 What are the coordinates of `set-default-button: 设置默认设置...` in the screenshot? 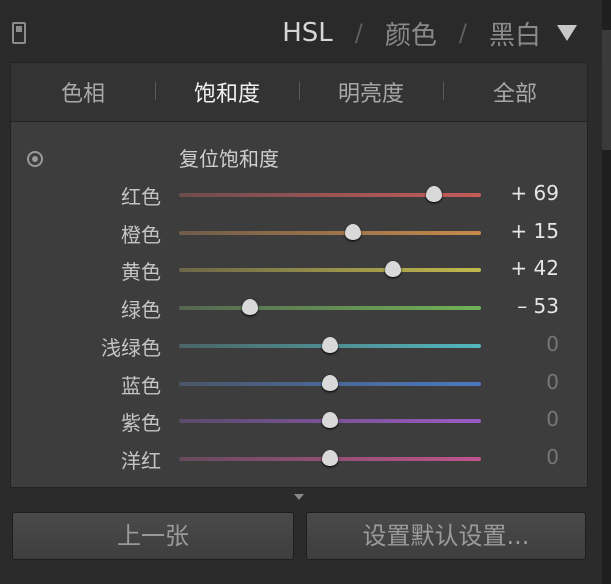 It's located at (446, 536).